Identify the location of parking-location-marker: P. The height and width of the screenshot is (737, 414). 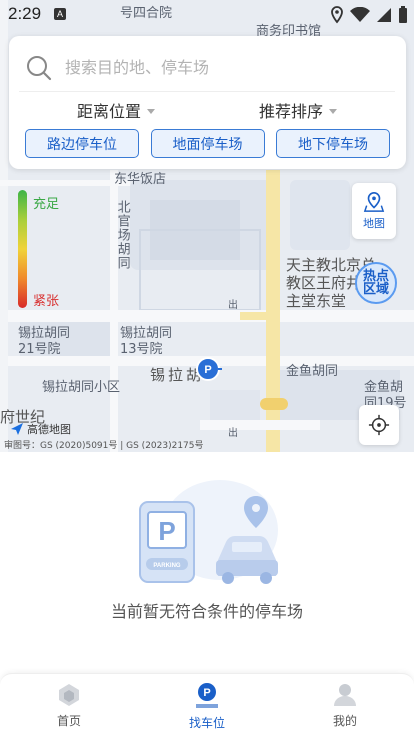
(209, 372).